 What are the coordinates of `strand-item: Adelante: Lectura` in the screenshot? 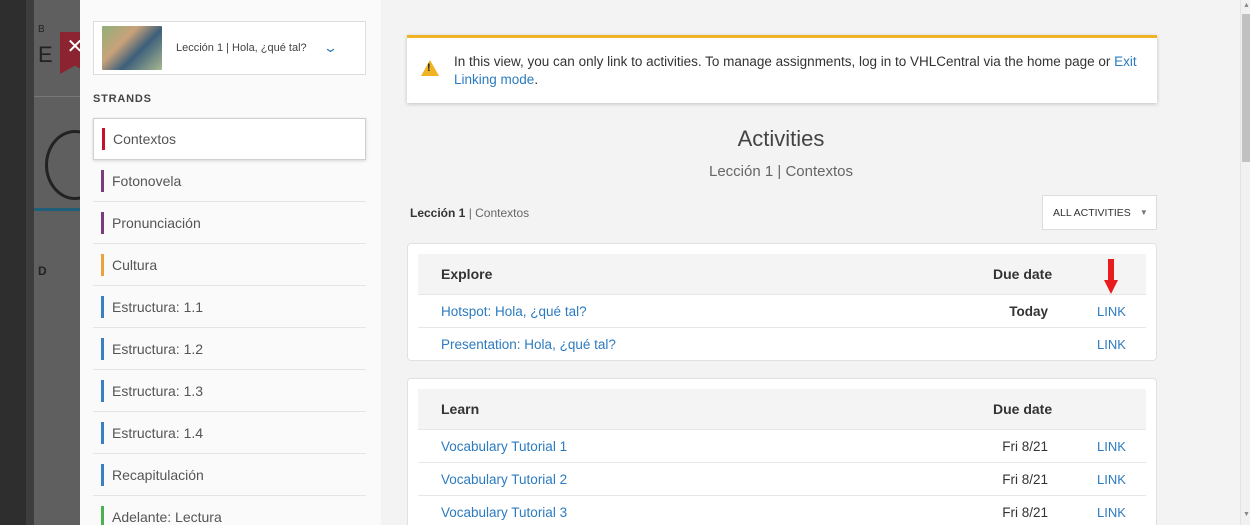 It's located at (229, 510).